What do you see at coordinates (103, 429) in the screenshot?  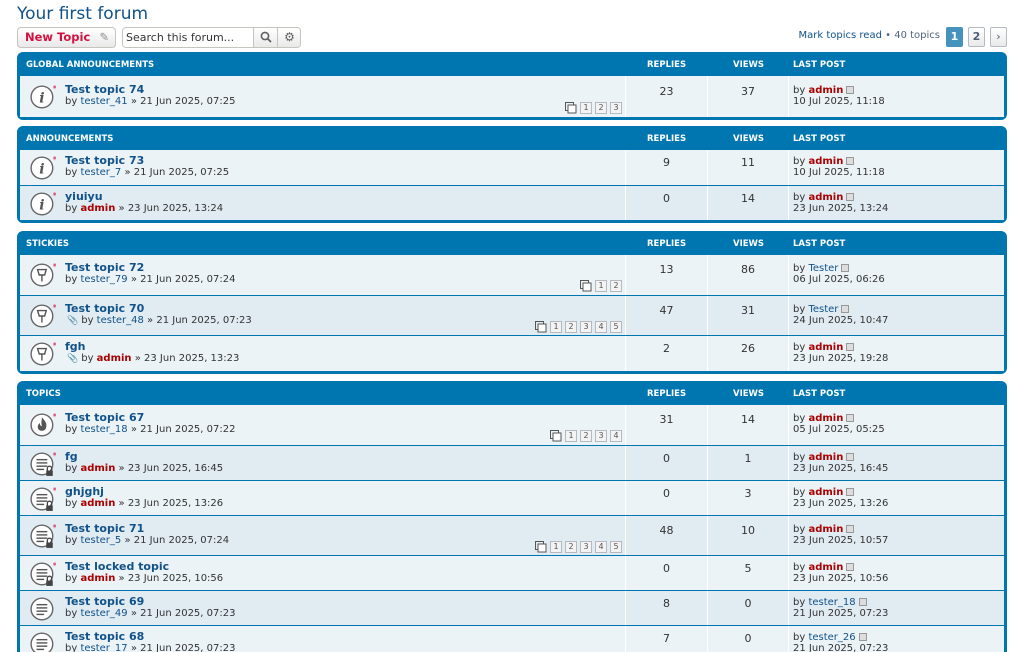 I see `topic-author-link: tester_18` at bounding box center [103, 429].